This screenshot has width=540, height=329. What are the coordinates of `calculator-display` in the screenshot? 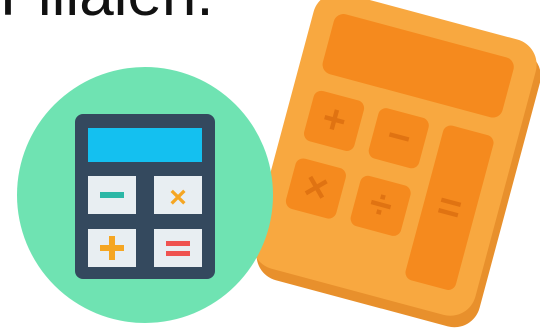 It's located at (145, 145).